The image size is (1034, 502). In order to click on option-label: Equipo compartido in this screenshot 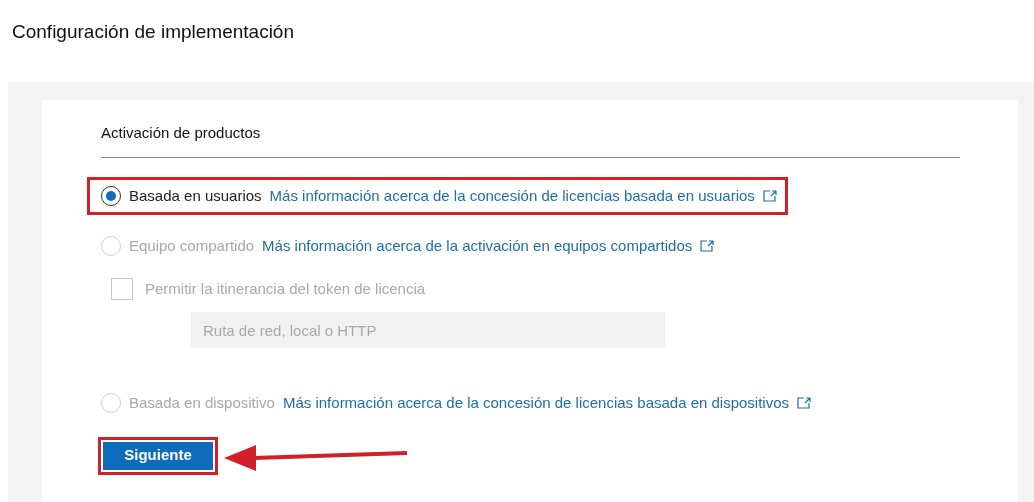, I will do `click(192, 246)`.